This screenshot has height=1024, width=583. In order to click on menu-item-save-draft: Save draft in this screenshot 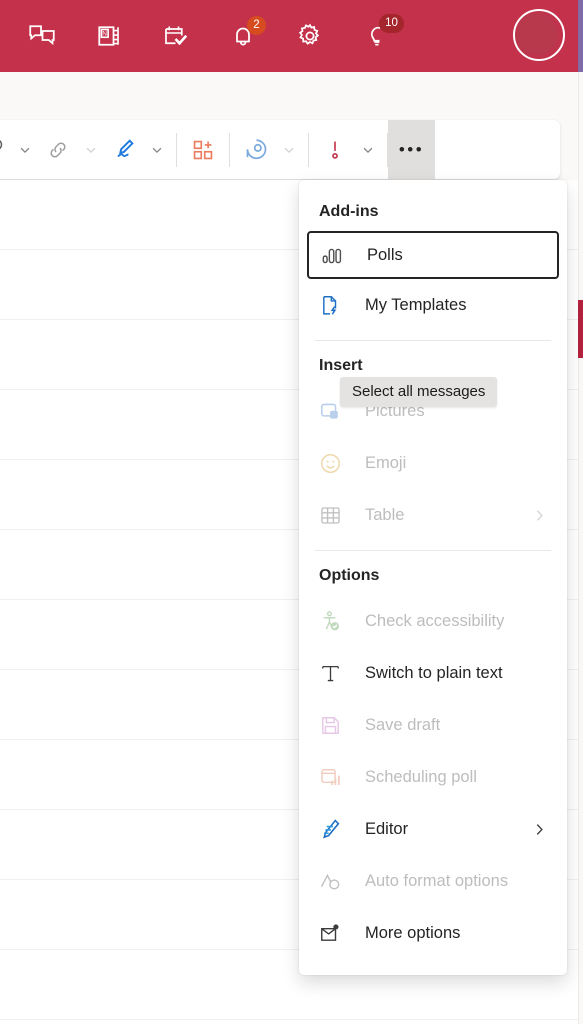, I will do `click(433, 725)`.